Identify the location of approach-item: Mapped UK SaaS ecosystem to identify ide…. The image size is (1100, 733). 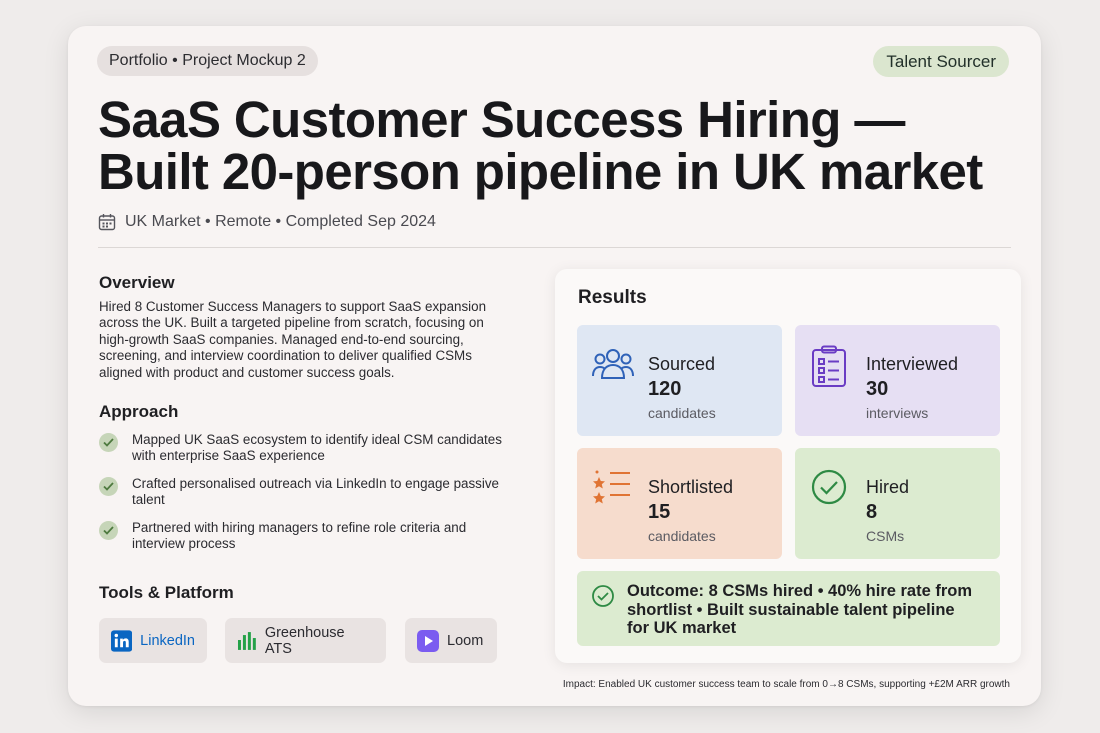
(309, 448).